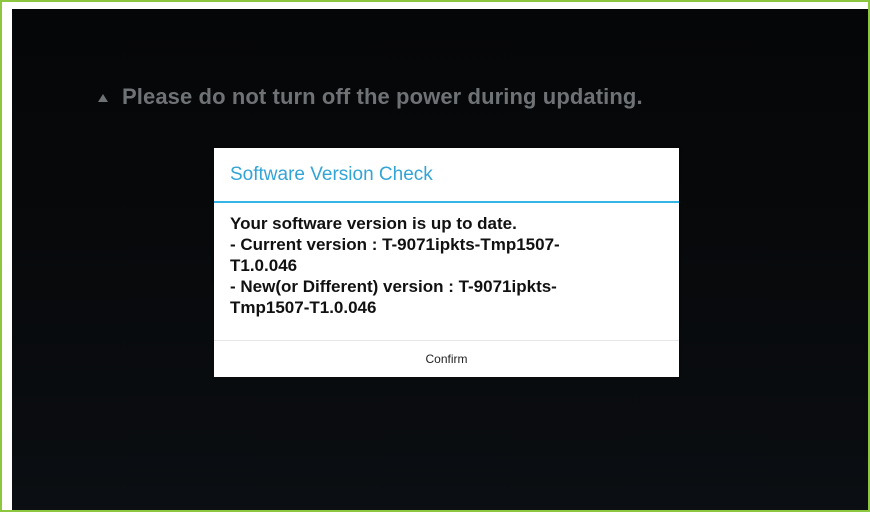 Image resolution: width=870 pixels, height=512 pixels. I want to click on message-line: T1.0.046, so click(264, 265).